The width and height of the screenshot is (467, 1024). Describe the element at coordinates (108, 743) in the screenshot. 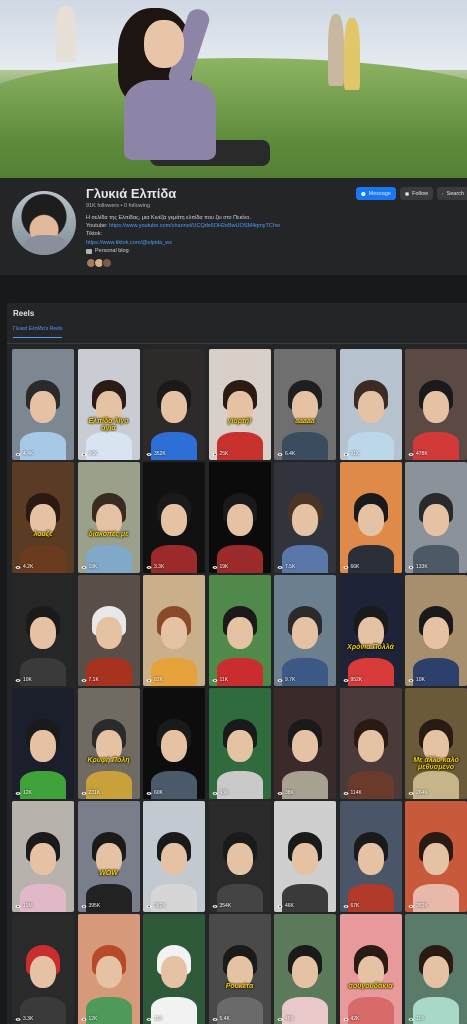

I see `reel-tile: Κρυφή Πόλη 231K` at that location.